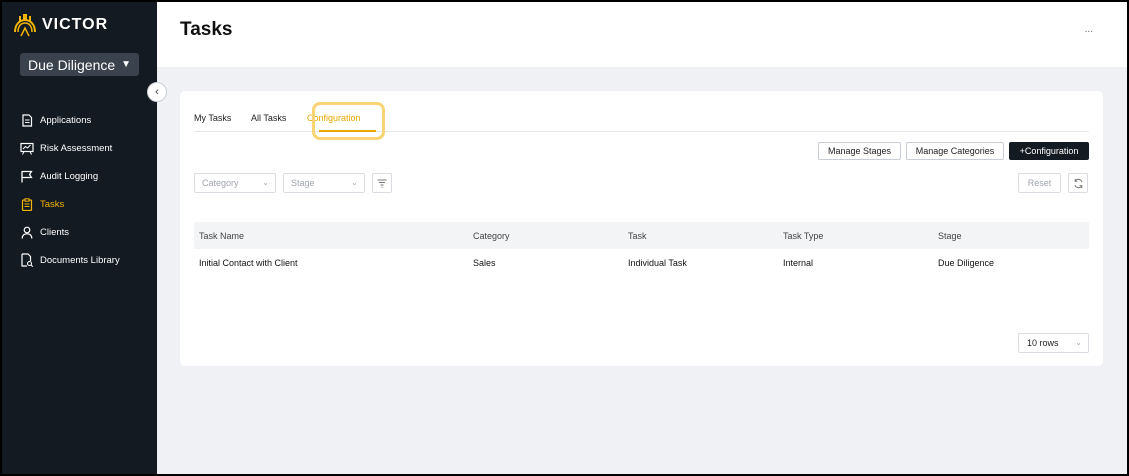  I want to click on tab-all-tasks: All Tasks, so click(268, 118).